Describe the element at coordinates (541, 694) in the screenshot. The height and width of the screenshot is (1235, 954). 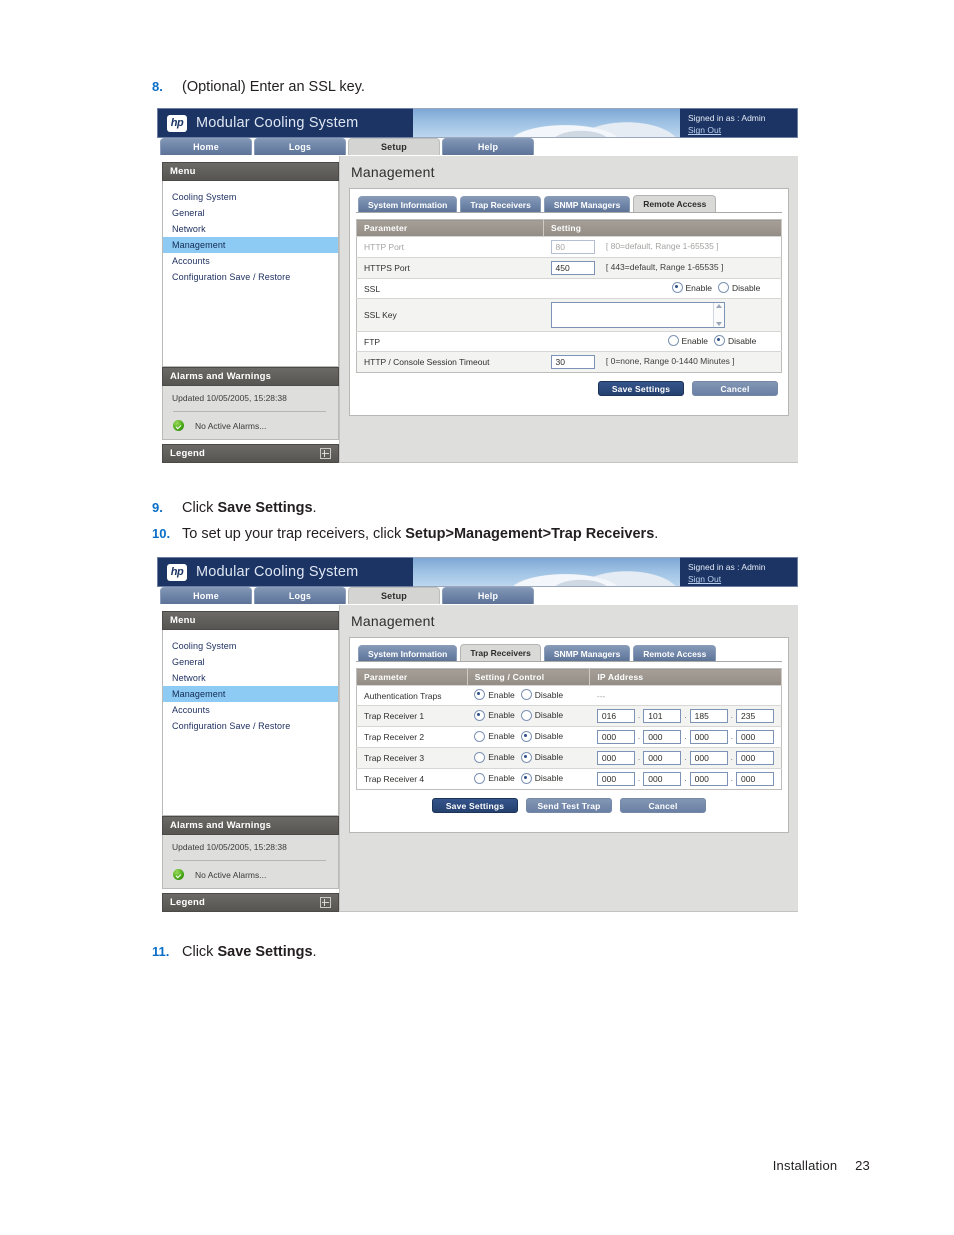
I see `auth-traps-disable-radio: Disable` at that location.